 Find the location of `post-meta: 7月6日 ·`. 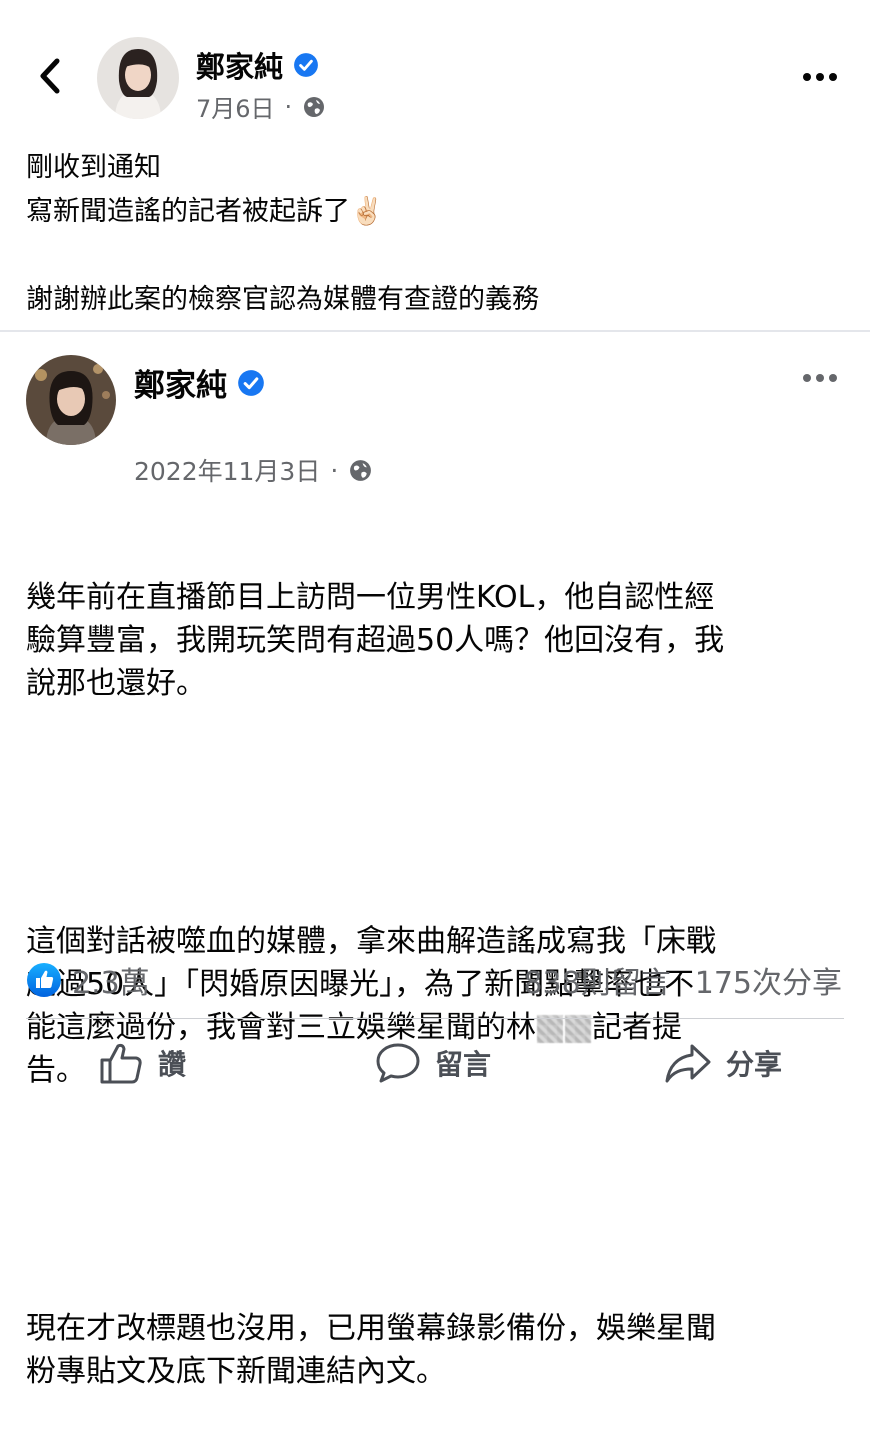

post-meta: 7月6日 · is located at coordinates (261, 106).